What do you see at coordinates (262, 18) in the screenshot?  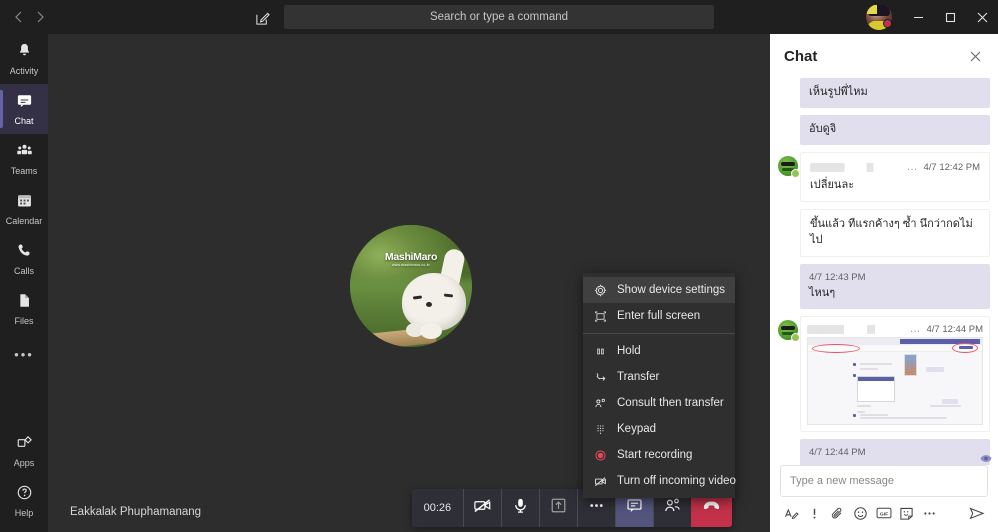 I see `compose-pencil-icon` at bounding box center [262, 18].